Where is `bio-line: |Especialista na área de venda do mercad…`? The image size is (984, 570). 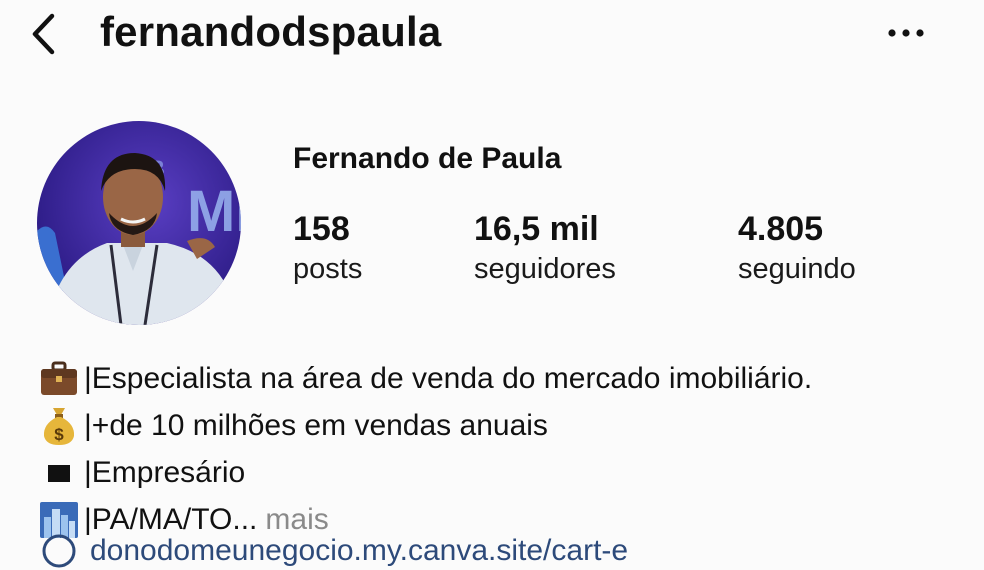
bio-line: |Especialista na área de venda do mercad… is located at coordinates (503, 378).